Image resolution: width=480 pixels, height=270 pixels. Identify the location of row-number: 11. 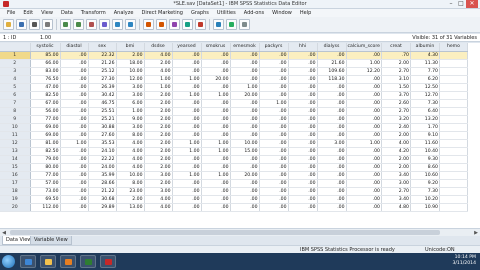
(15, 136).